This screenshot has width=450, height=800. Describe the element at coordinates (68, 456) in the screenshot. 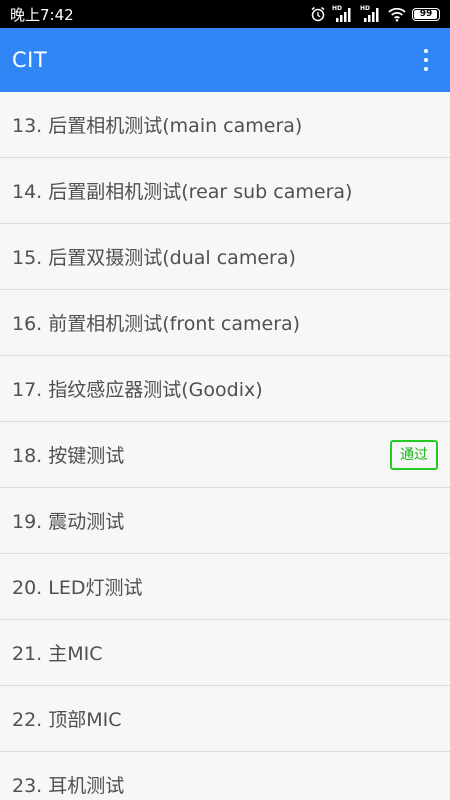

I see `list-item-label: 18. 按键测试` at that location.